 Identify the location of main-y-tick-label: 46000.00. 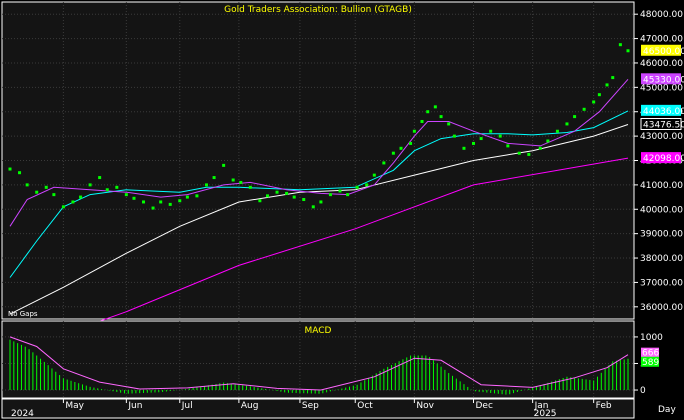
(661, 64).